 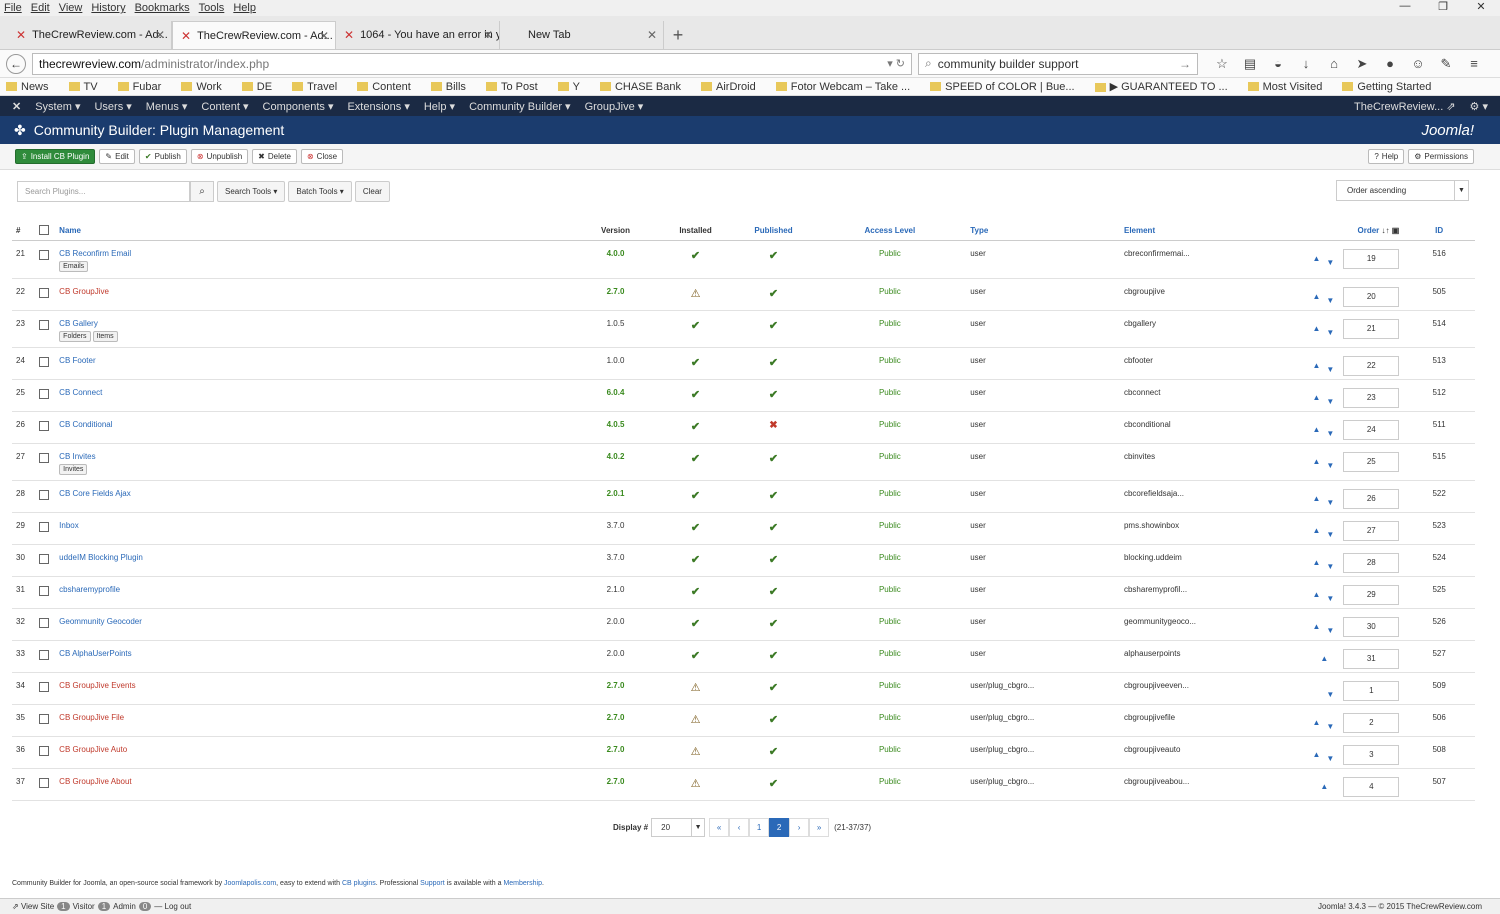 What do you see at coordinates (250, 883) in the screenshot?
I see `joomlapolis-link: Joomlapolis.com` at bounding box center [250, 883].